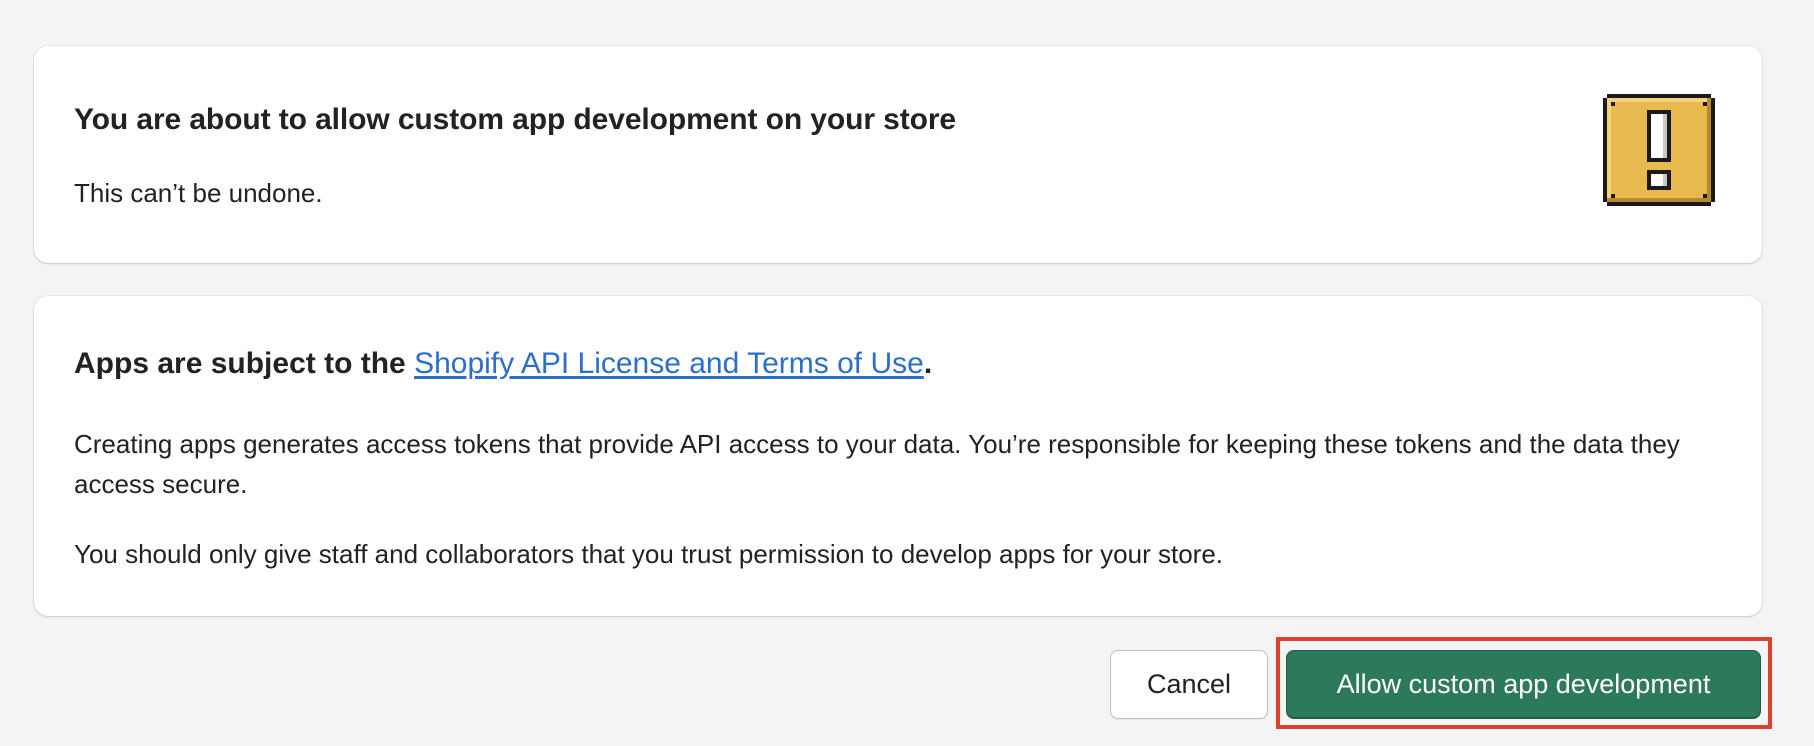 The width and height of the screenshot is (1814, 746). Describe the element at coordinates (244, 363) in the screenshot. I see `terms-title-prefix: Apps are subject to the` at that location.